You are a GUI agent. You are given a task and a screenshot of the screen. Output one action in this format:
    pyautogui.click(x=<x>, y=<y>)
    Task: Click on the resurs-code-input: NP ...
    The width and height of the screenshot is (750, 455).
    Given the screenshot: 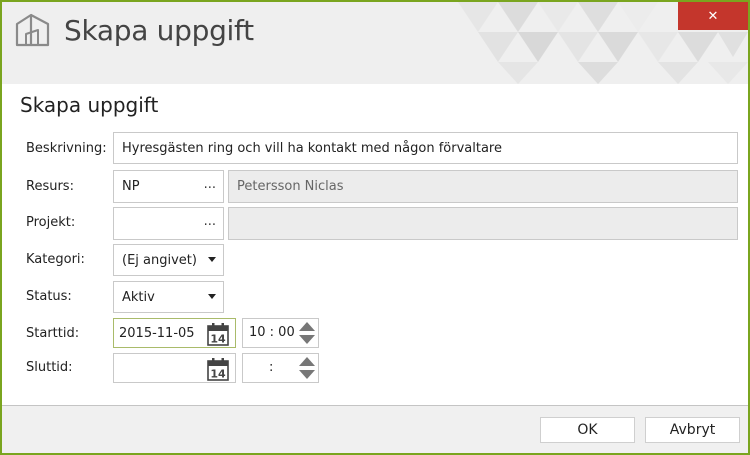 What is the action you would take?
    pyautogui.click(x=168, y=186)
    